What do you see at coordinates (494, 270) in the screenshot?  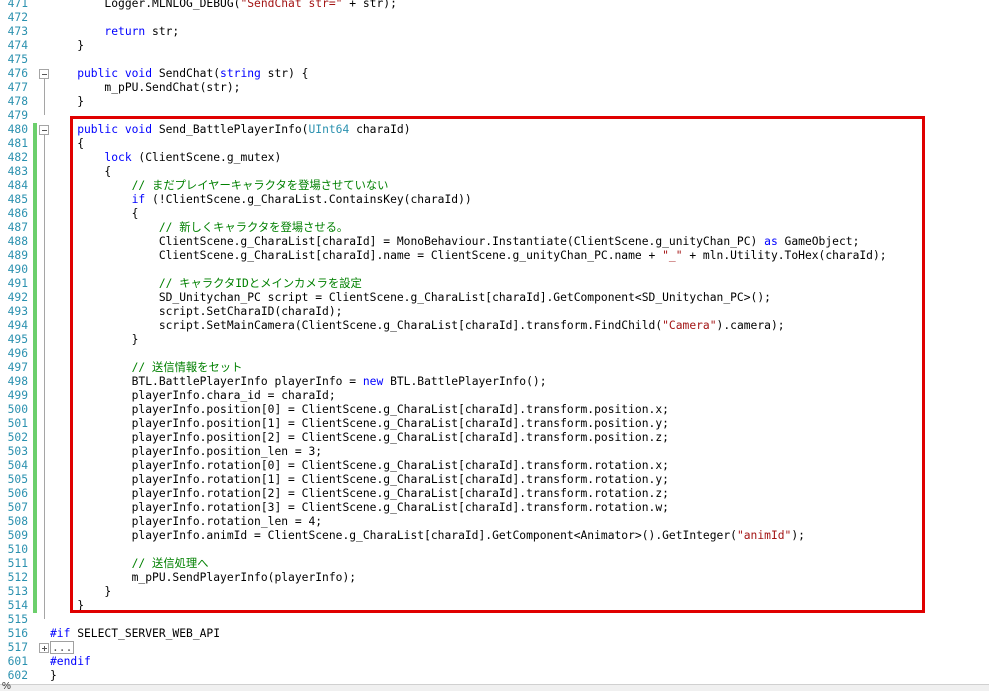 I see `code-line: 490` at bounding box center [494, 270].